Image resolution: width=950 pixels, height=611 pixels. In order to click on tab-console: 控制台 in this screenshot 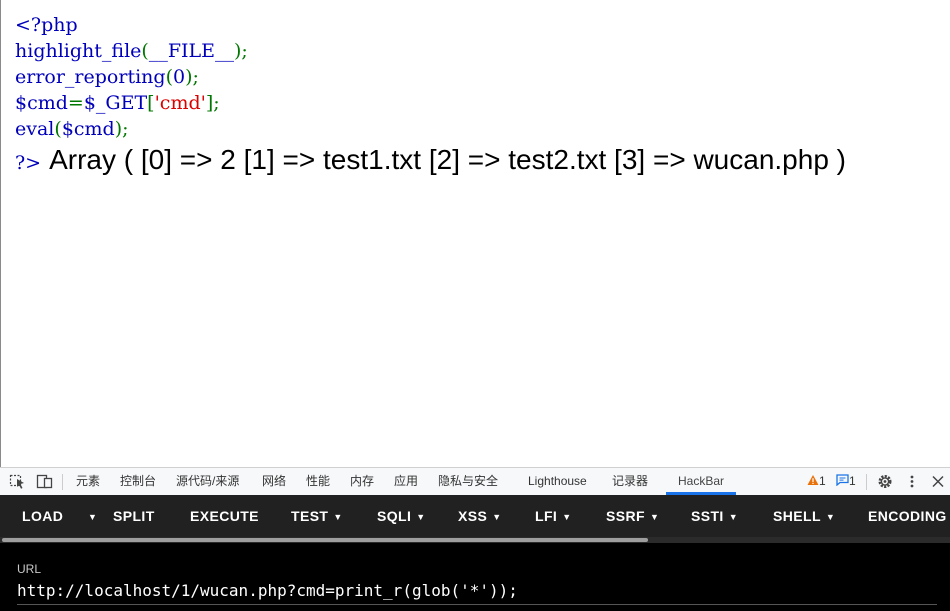, I will do `click(138, 481)`.